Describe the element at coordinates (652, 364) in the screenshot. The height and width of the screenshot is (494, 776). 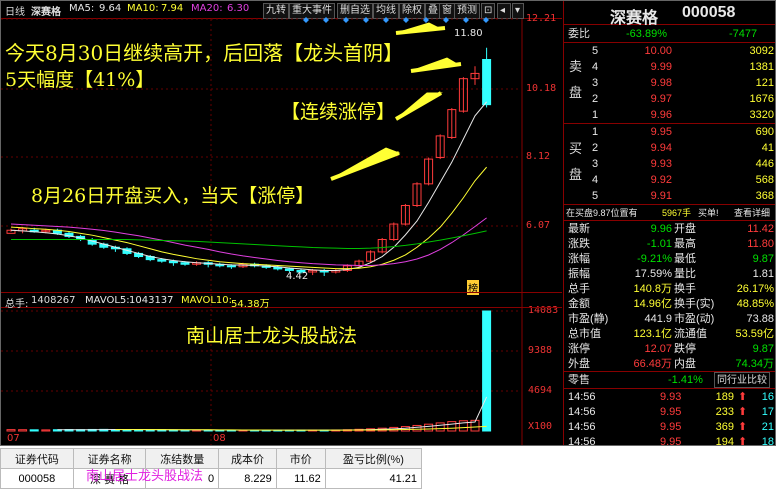
I see `stat-value: 66.48万` at that location.